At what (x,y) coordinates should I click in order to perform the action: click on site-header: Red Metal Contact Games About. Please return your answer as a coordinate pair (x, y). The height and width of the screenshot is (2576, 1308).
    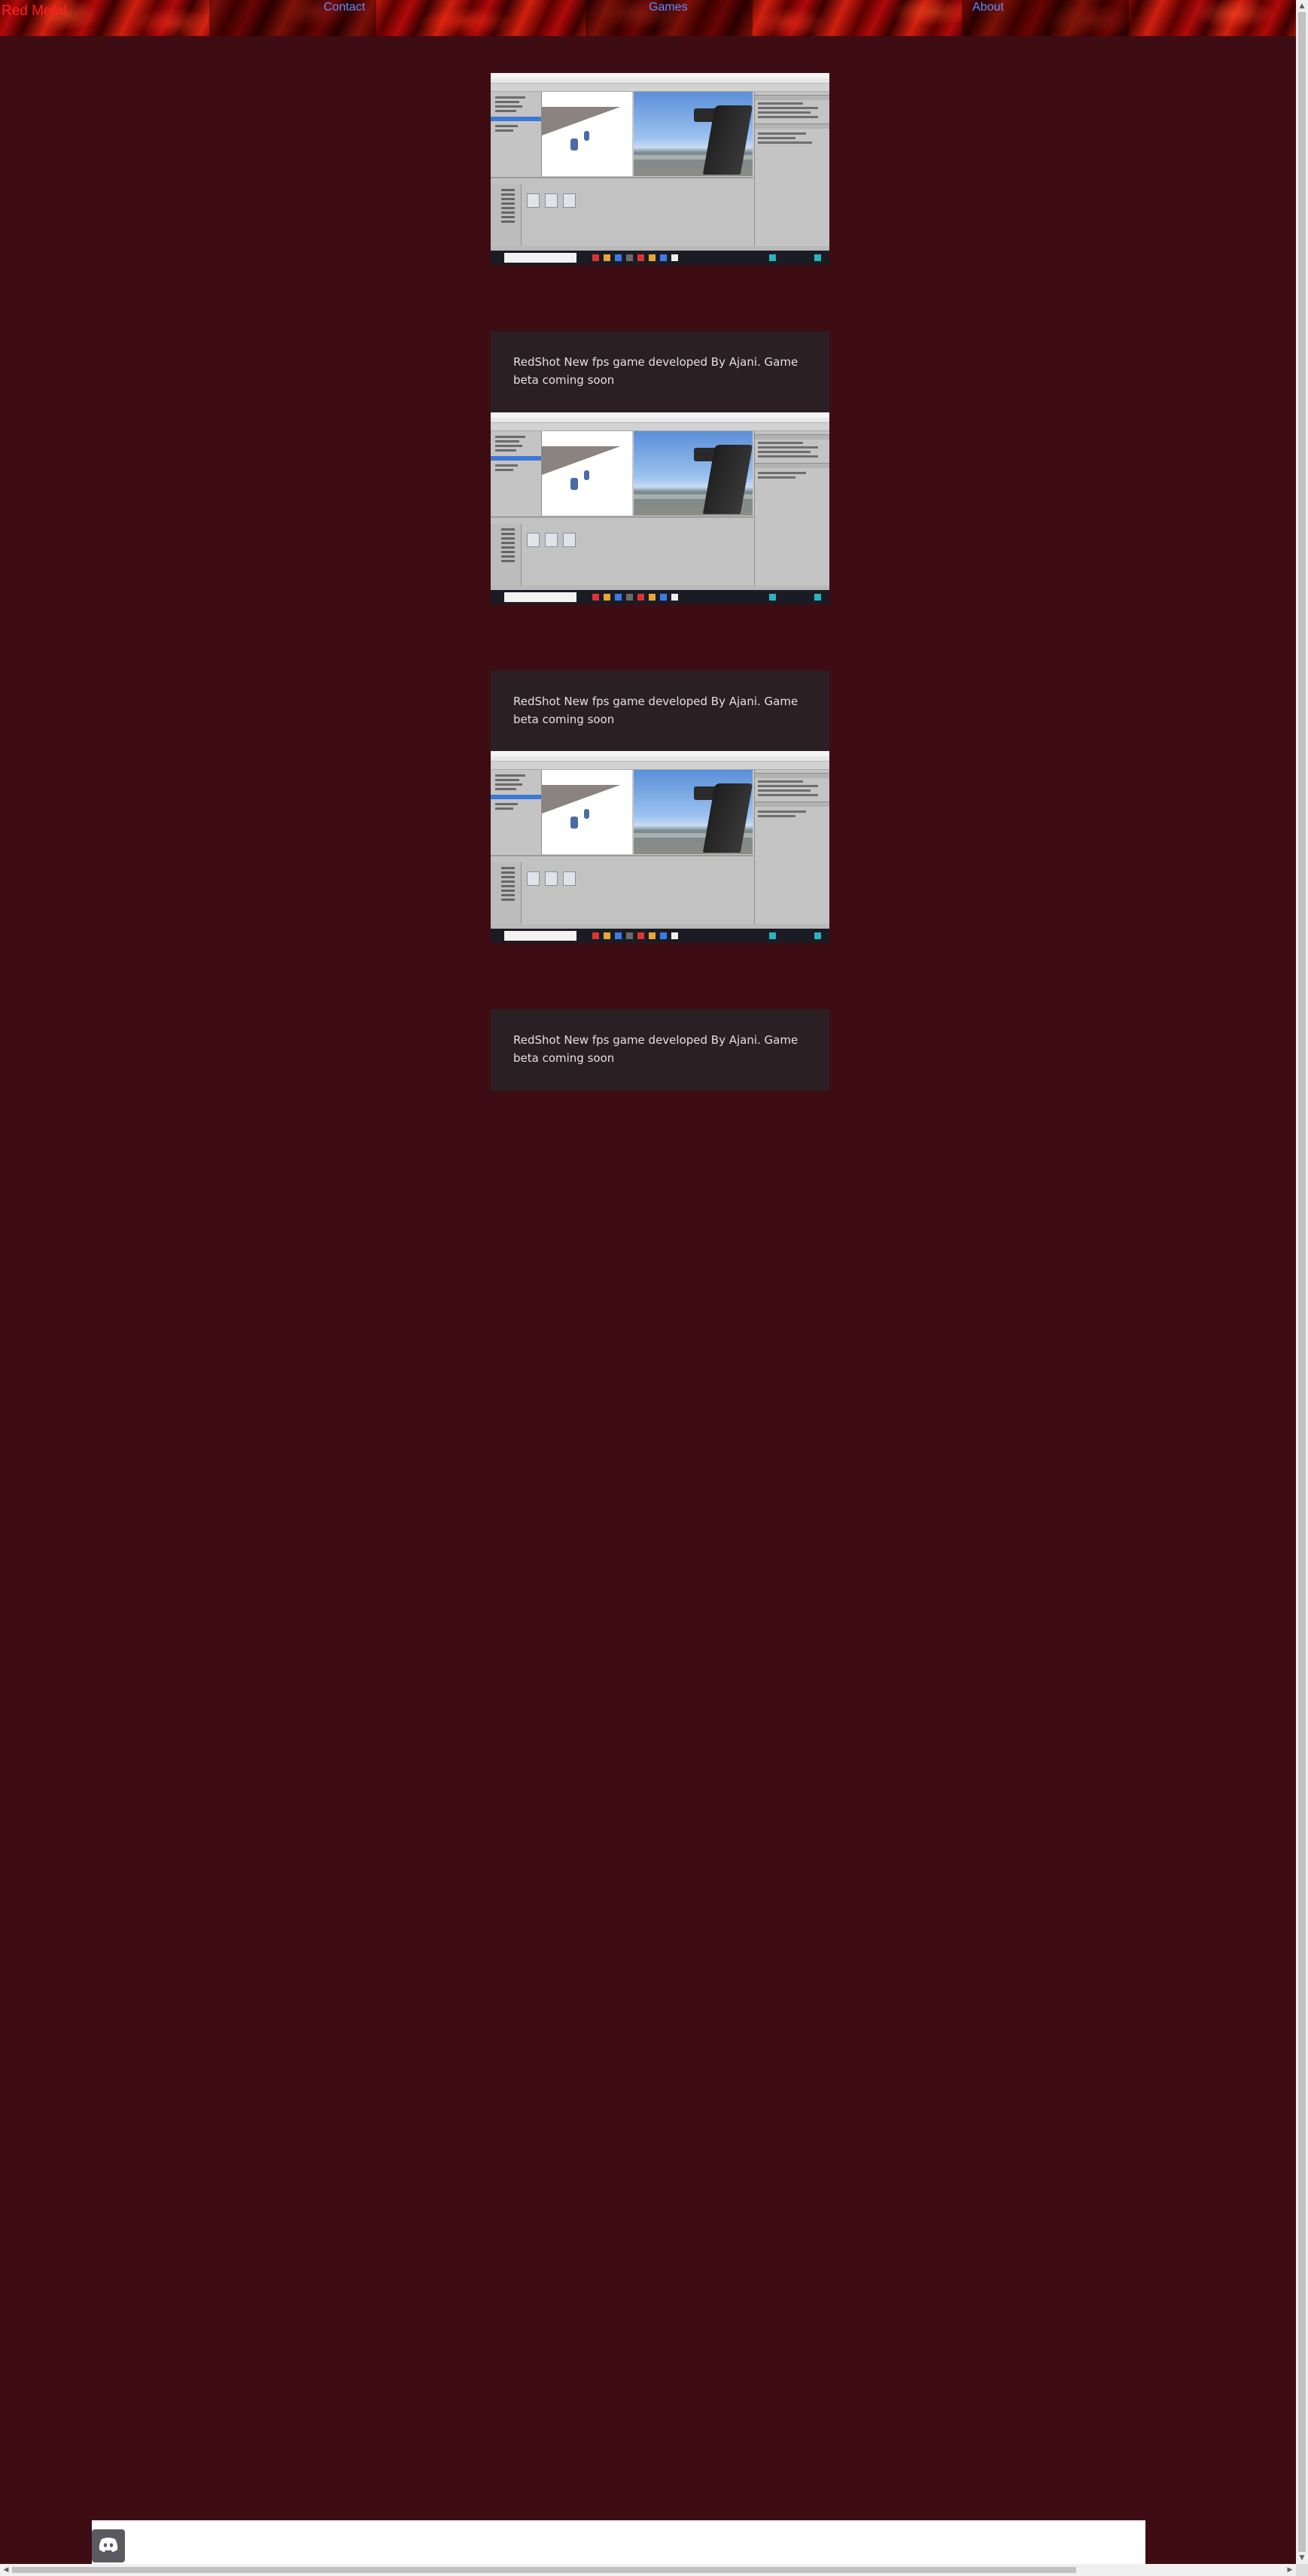
    Looking at the image, I should click on (648, 18).